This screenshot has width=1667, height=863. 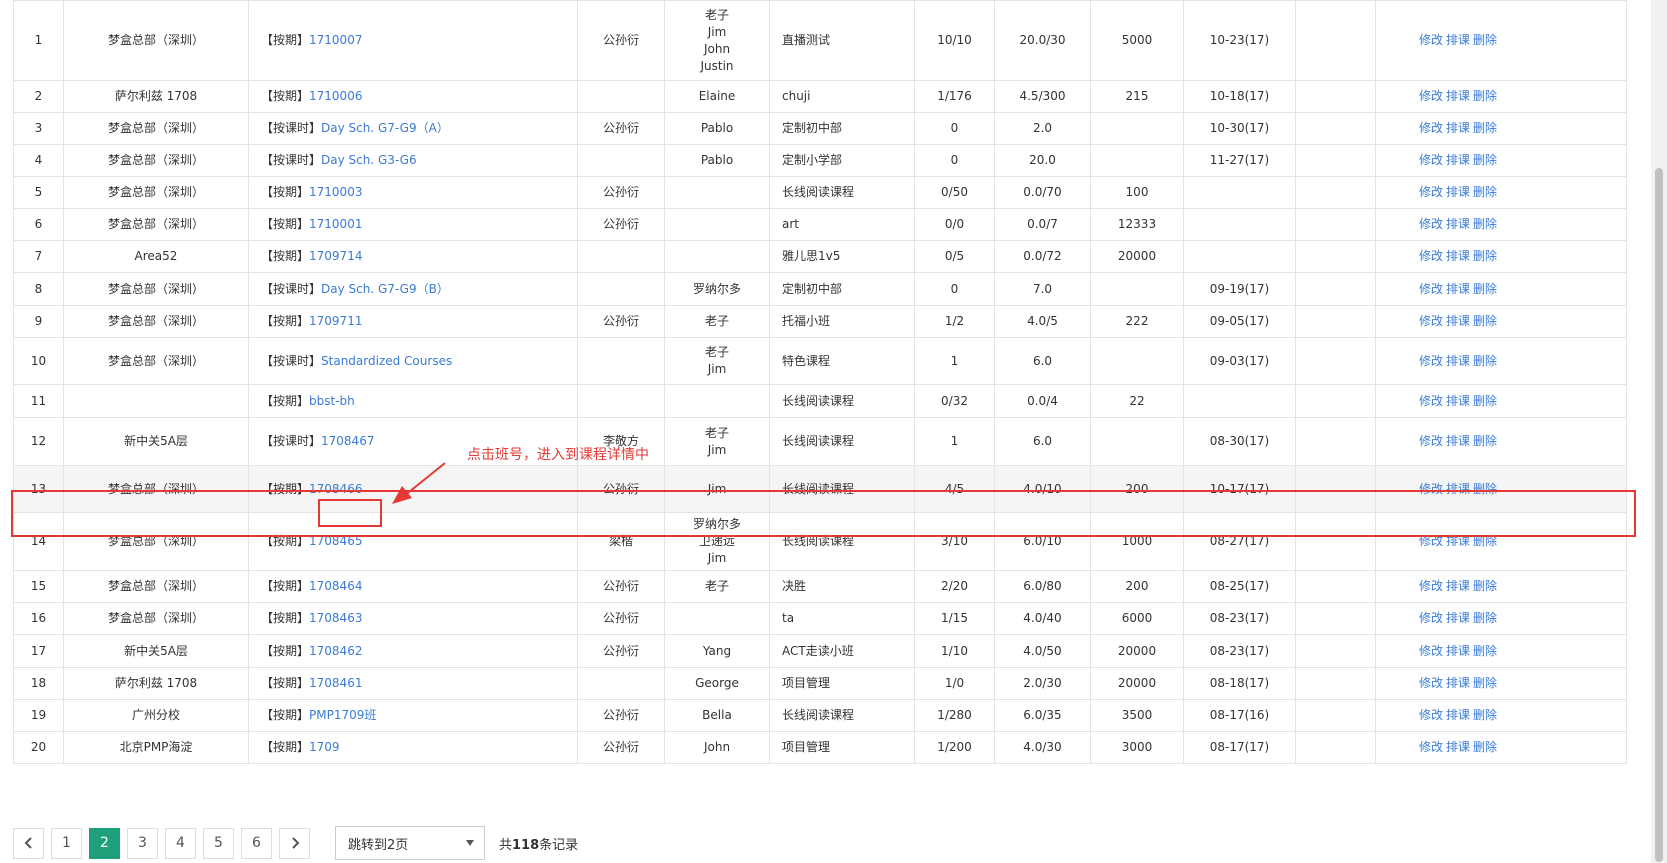 What do you see at coordinates (218, 843) in the screenshot?
I see `page-button: 5` at bounding box center [218, 843].